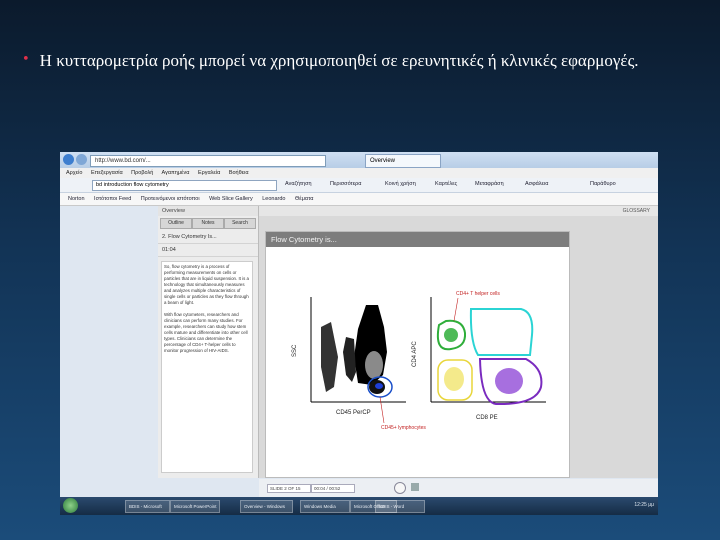 The height and width of the screenshot is (540, 720). What do you see at coordinates (345, 184) in the screenshot?
I see `toolbar-item: Περισσότερα` at bounding box center [345, 184].